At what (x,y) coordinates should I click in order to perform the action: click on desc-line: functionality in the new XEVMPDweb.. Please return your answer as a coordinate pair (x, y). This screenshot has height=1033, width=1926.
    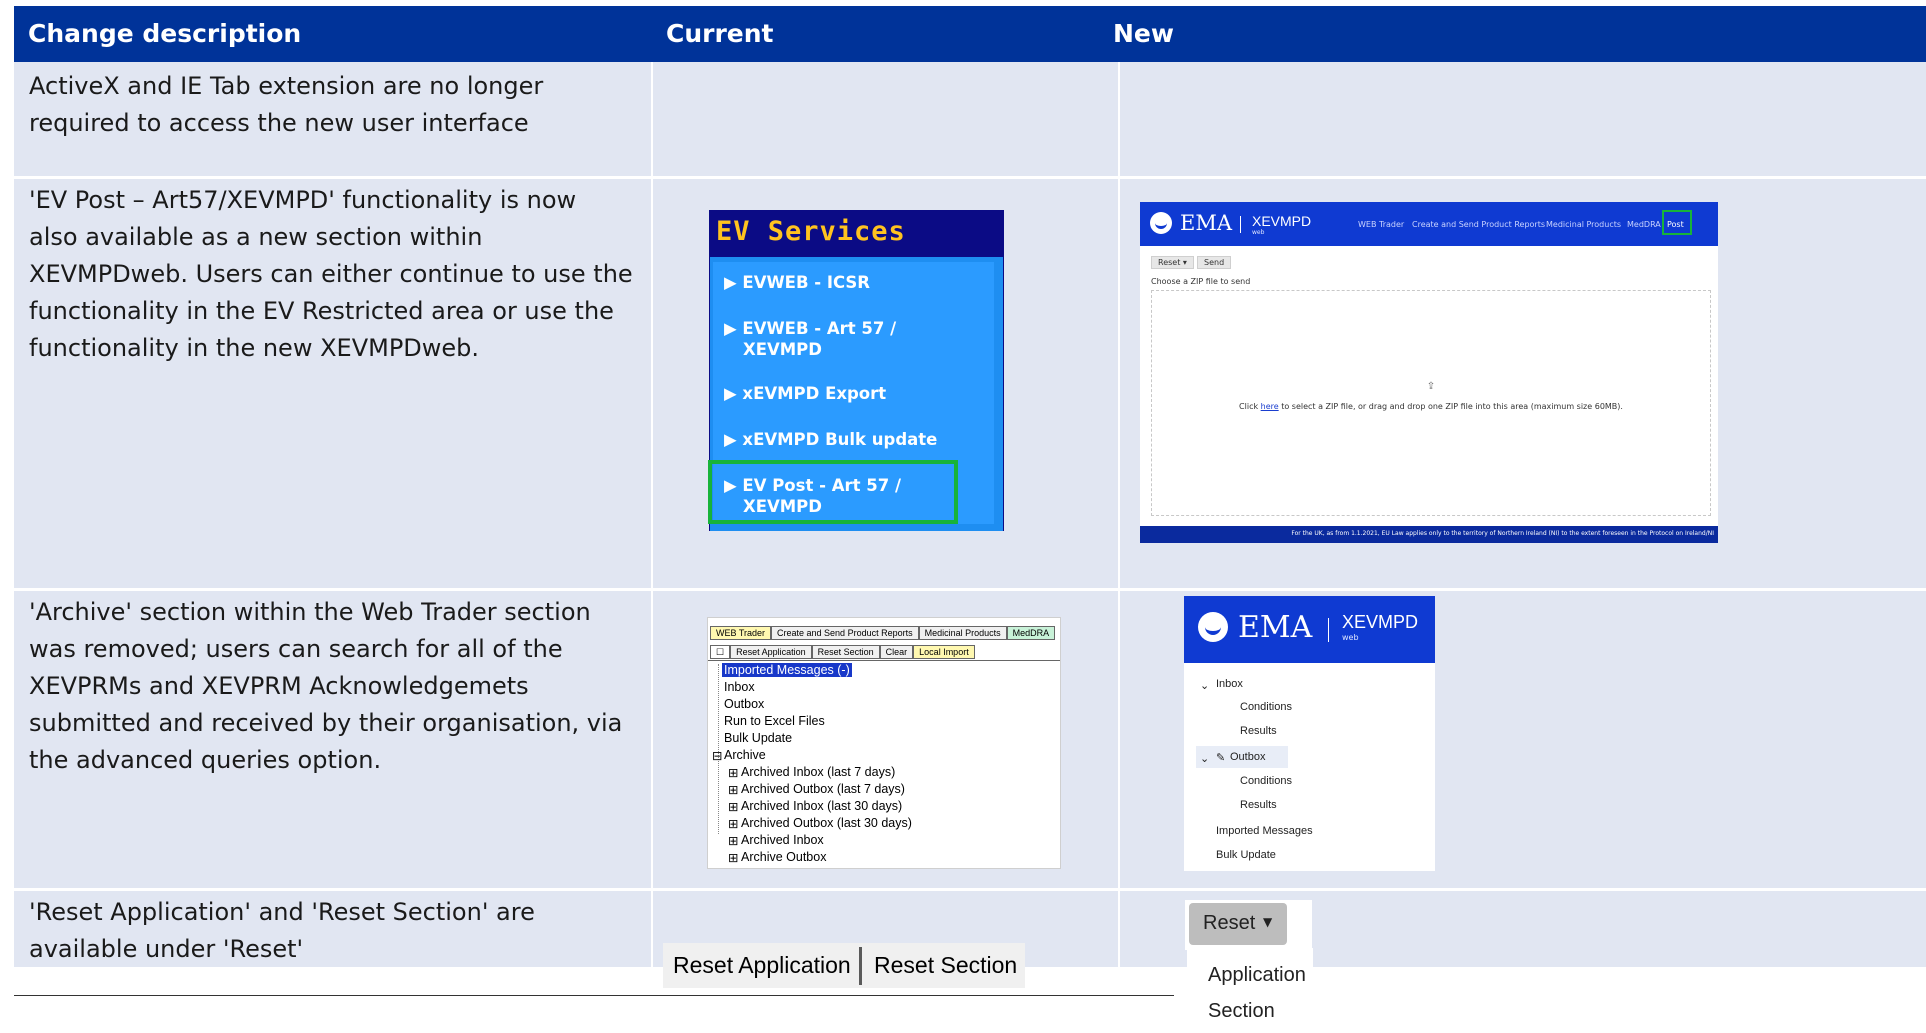
    Looking at the image, I should click on (254, 348).